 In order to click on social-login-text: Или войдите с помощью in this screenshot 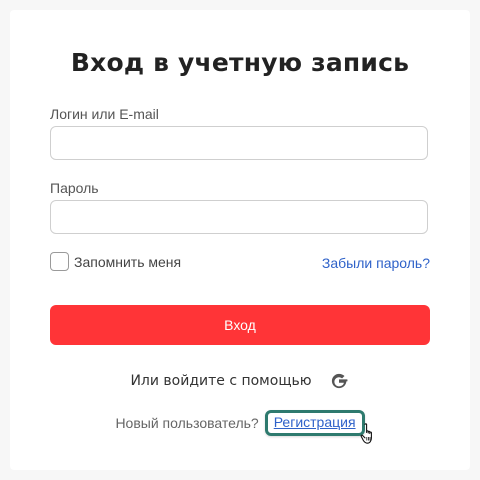, I will do `click(221, 381)`.